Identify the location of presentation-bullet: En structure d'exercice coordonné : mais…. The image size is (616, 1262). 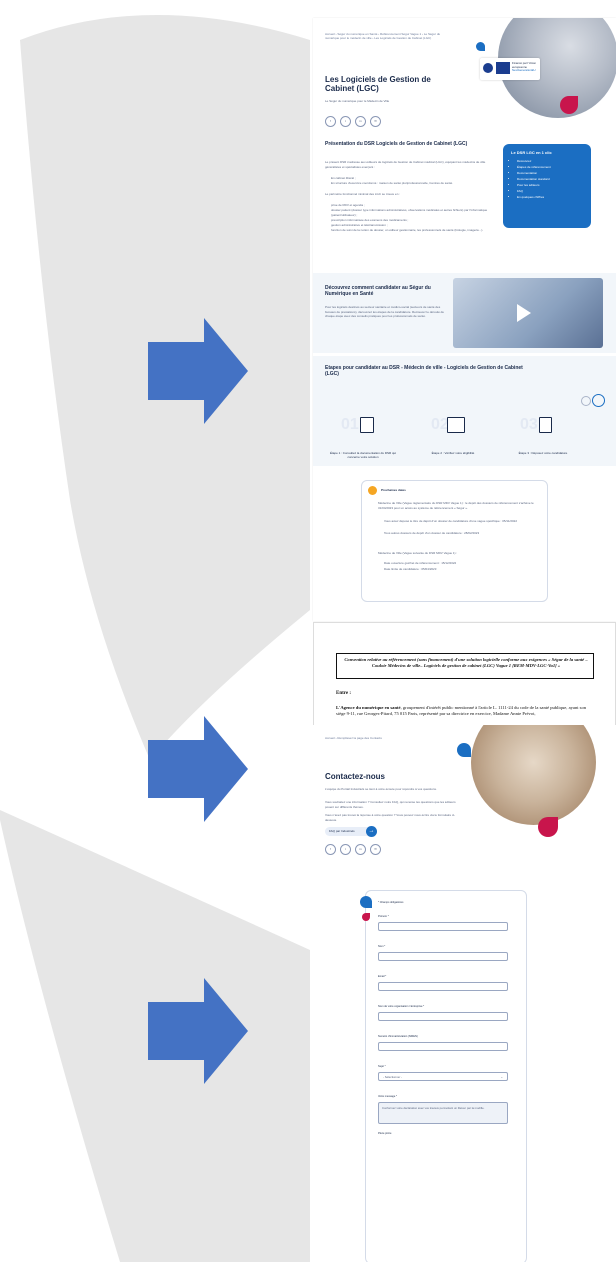
(392, 183).